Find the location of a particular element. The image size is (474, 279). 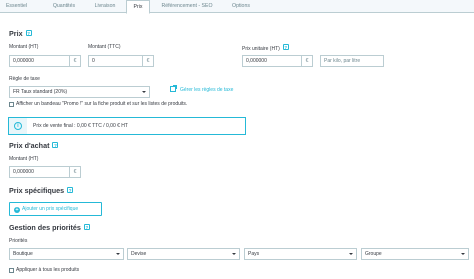

tax-rule-label: Règle de taxe is located at coordinates (24, 79).